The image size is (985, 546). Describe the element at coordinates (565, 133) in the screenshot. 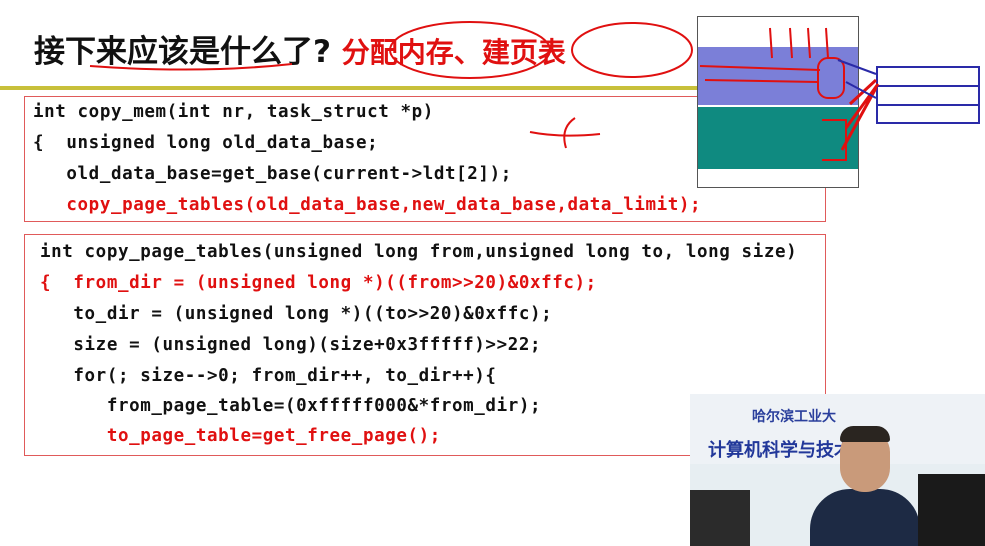

I see `scribble-annotation` at that location.